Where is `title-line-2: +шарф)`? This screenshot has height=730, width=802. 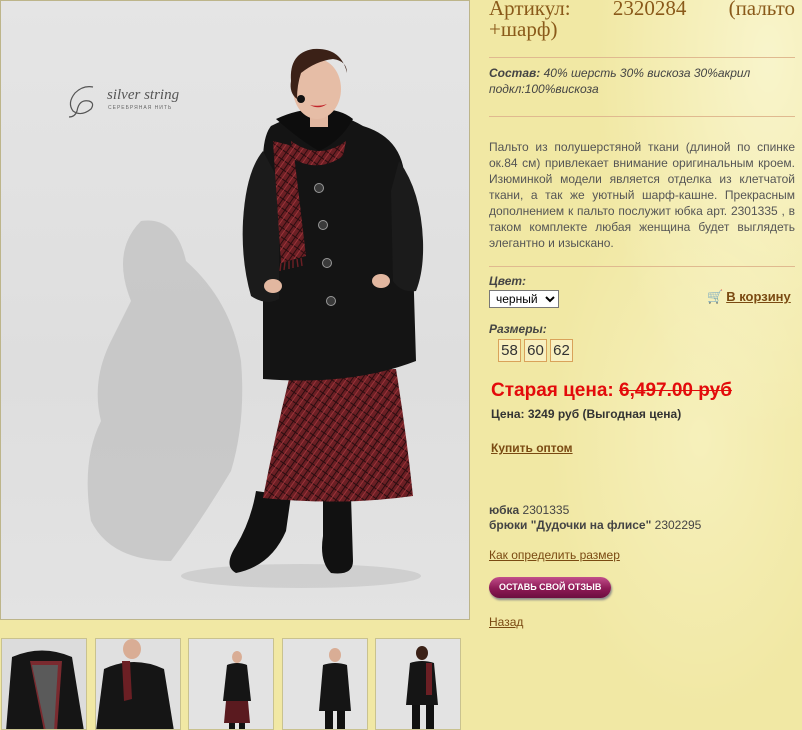 title-line-2: +шарф) is located at coordinates (523, 29).